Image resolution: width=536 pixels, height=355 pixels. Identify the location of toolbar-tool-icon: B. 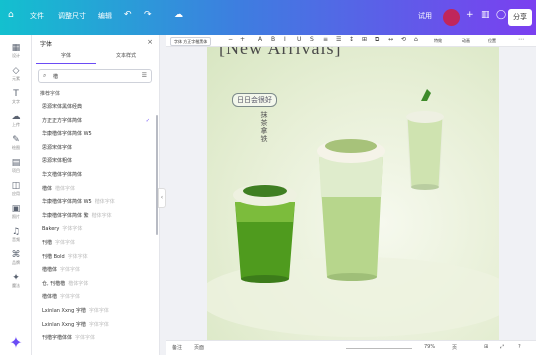
(273, 39).